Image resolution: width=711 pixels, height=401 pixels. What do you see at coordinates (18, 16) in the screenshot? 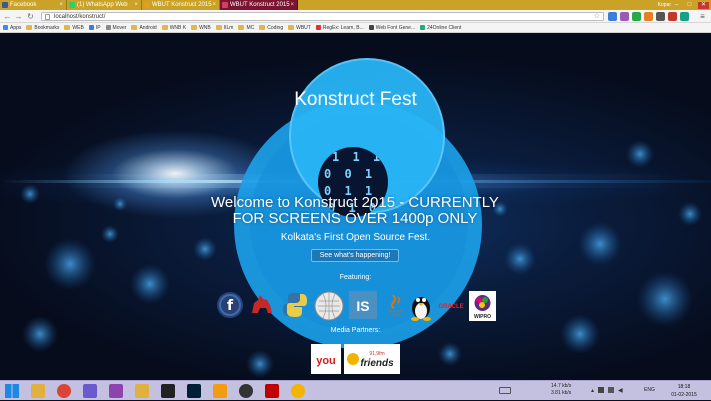
I see `forward-icon: →` at bounding box center [18, 16].